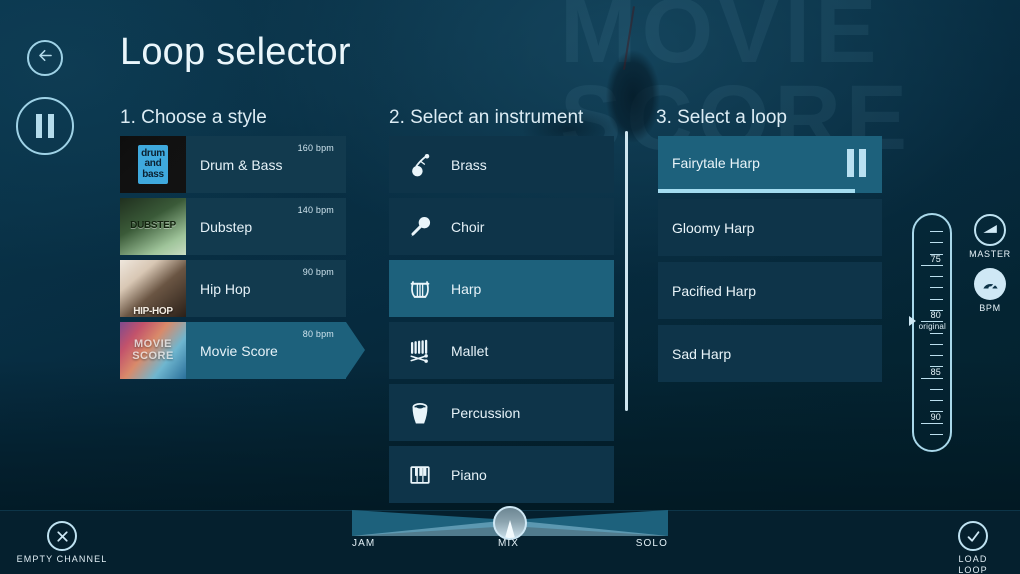 This screenshot has width=1020, height=574. Describe the element at coordinates (973, 564) in the screenshot. I see `load-loop-label: LOAD LOOP` at that location.